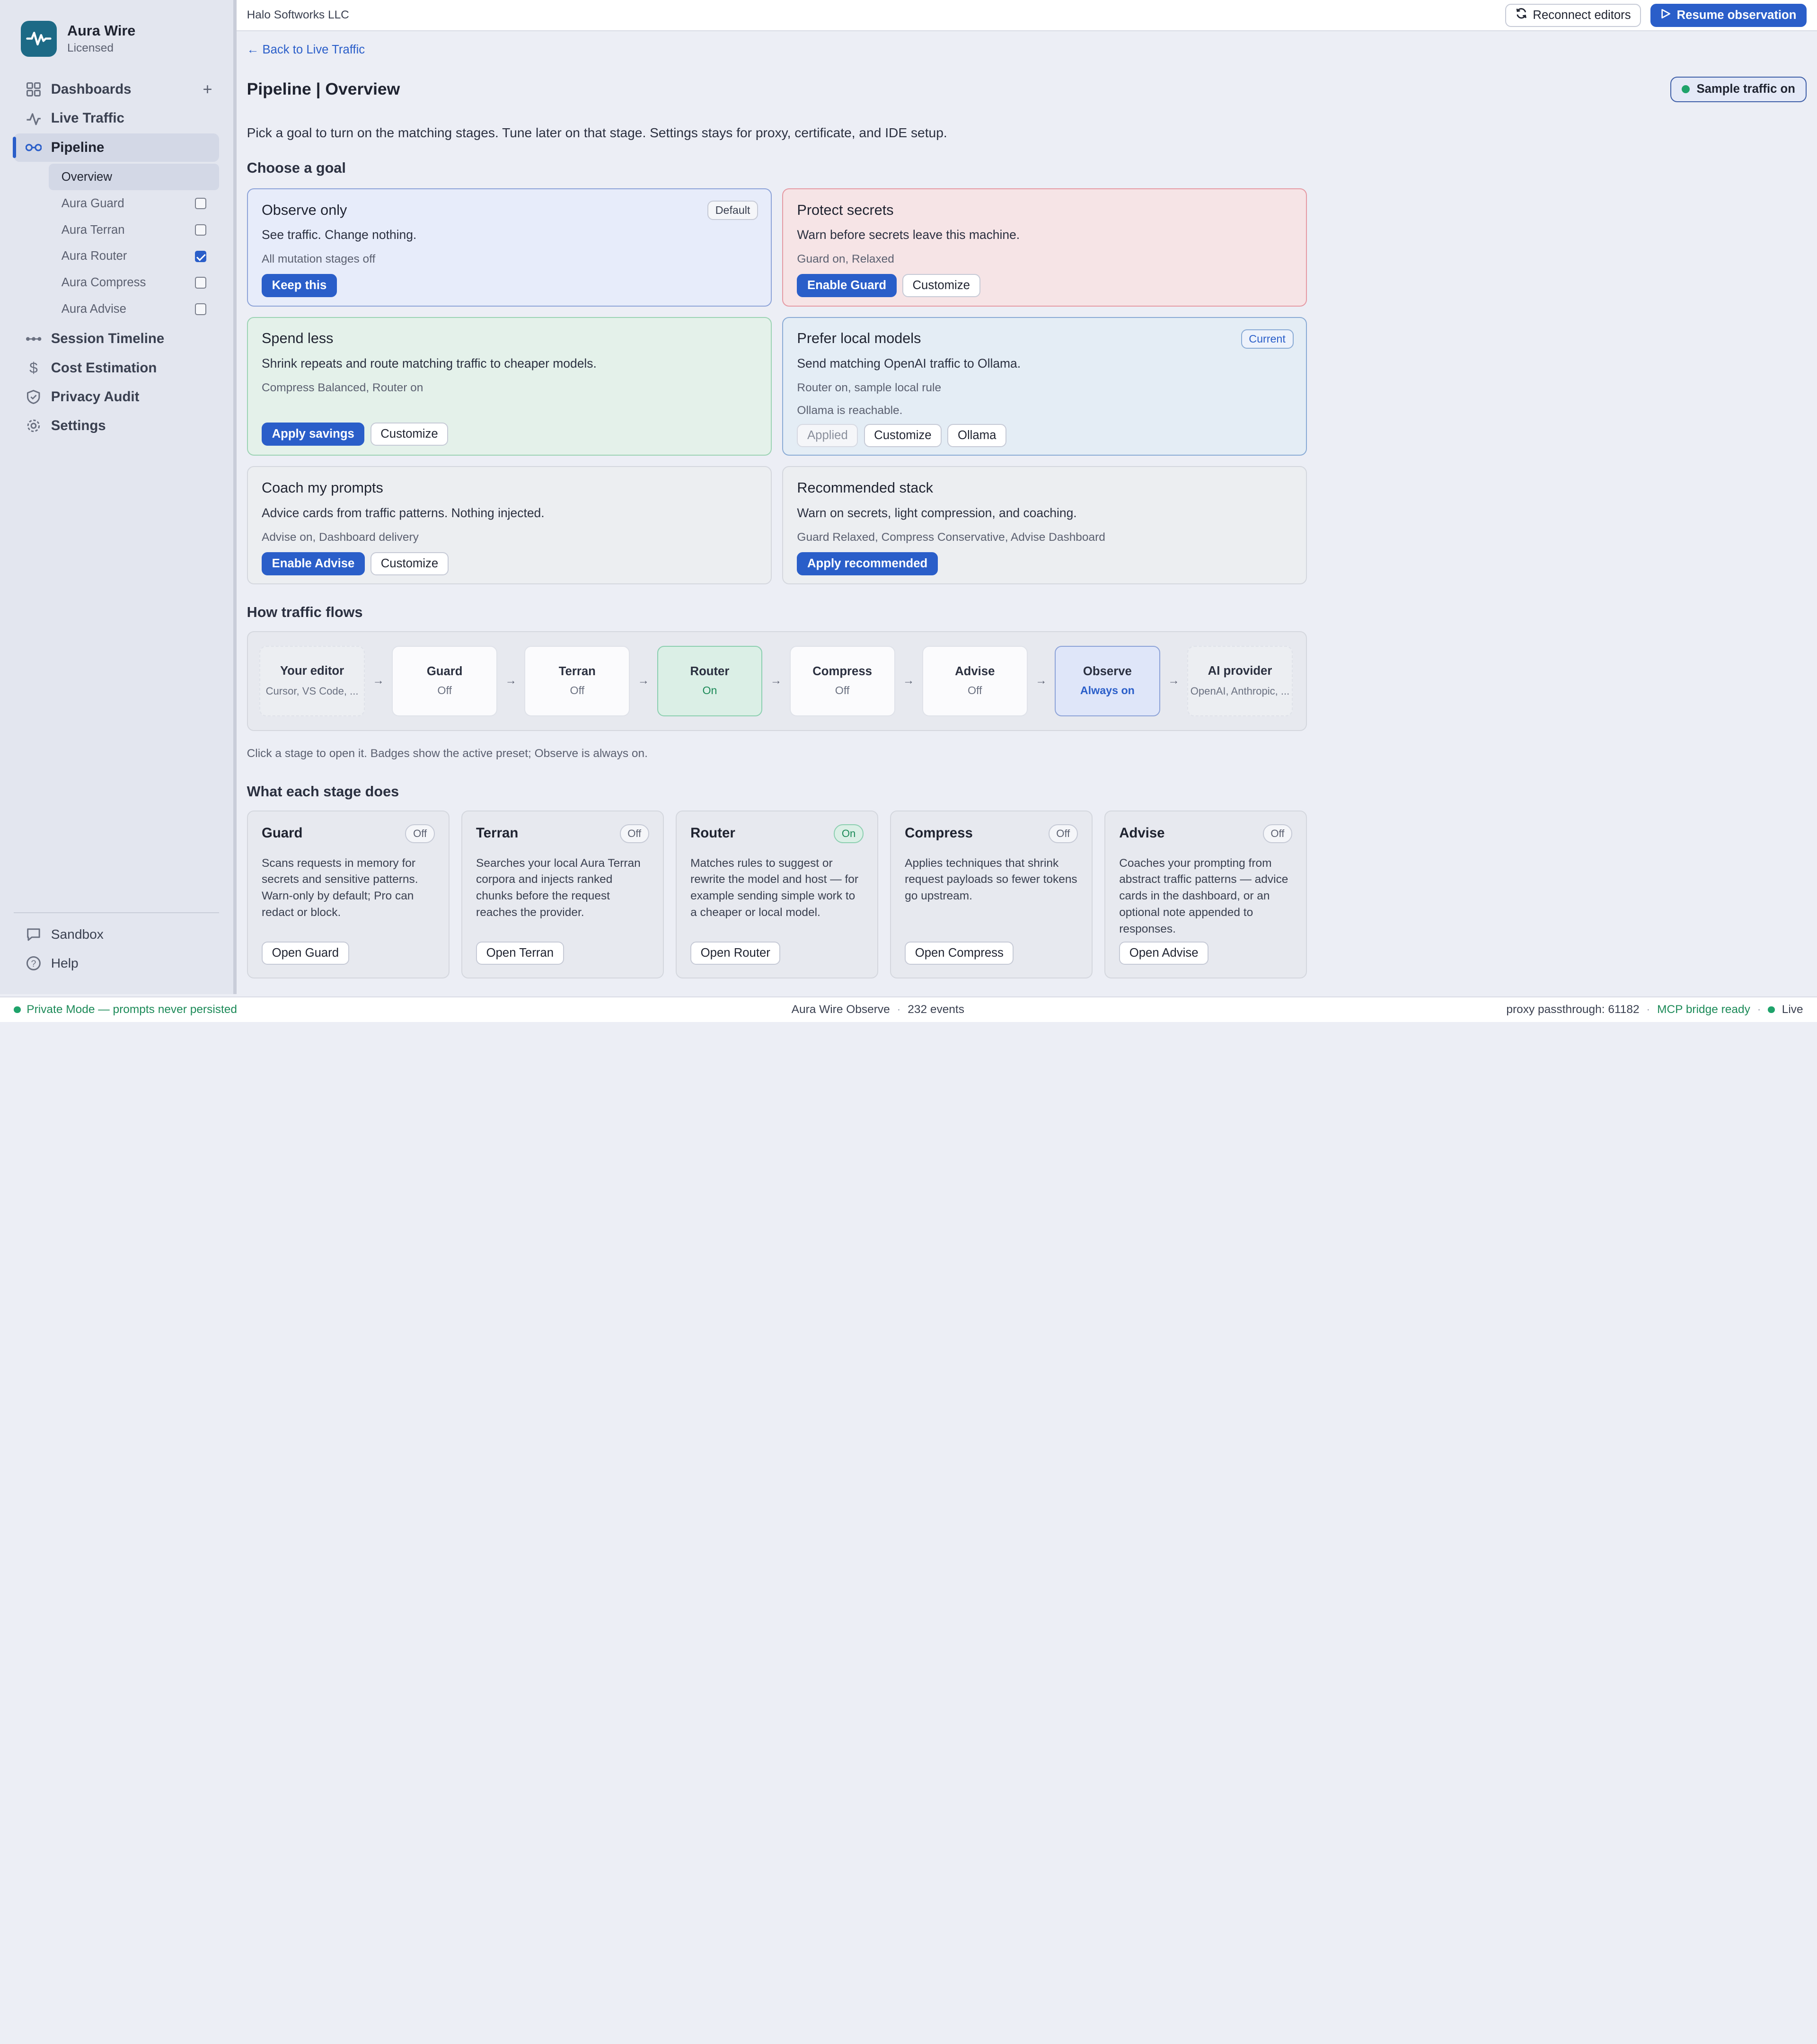 This screenshot has height=2044, width=1817. I want to click on private-mode-indicator: Private Mode — prompts never persisted, so click(126, 1009).